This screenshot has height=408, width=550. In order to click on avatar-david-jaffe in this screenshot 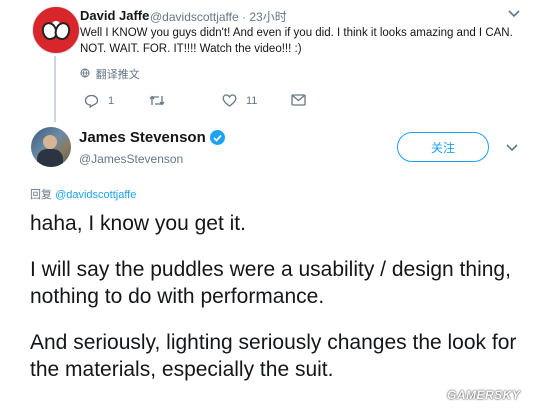, I will do `click(56, 30)`.